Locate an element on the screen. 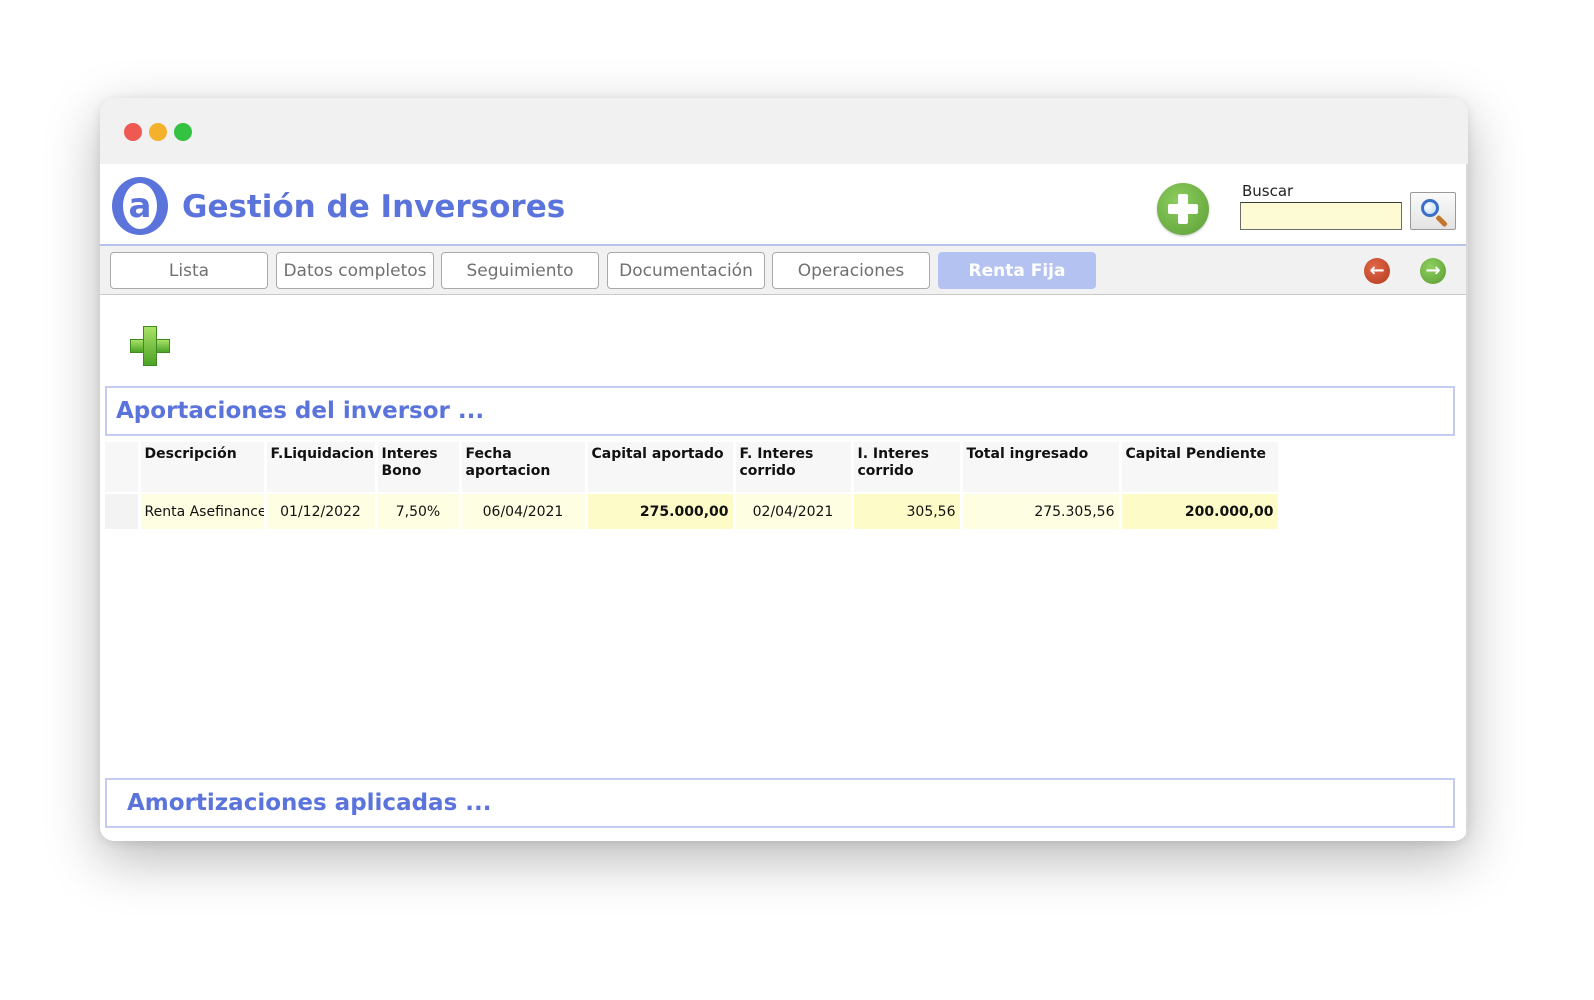 This screenshot has width=1594, height=1000. add-contribution-button is located at coordinates (150, 346).